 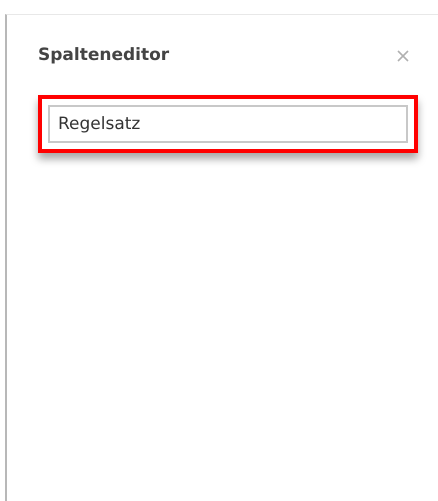 What do you see at coordinates (228, 123) in the screenshot?
I see `text-input-field: Regelsatz` at bounding box center [228, 123].